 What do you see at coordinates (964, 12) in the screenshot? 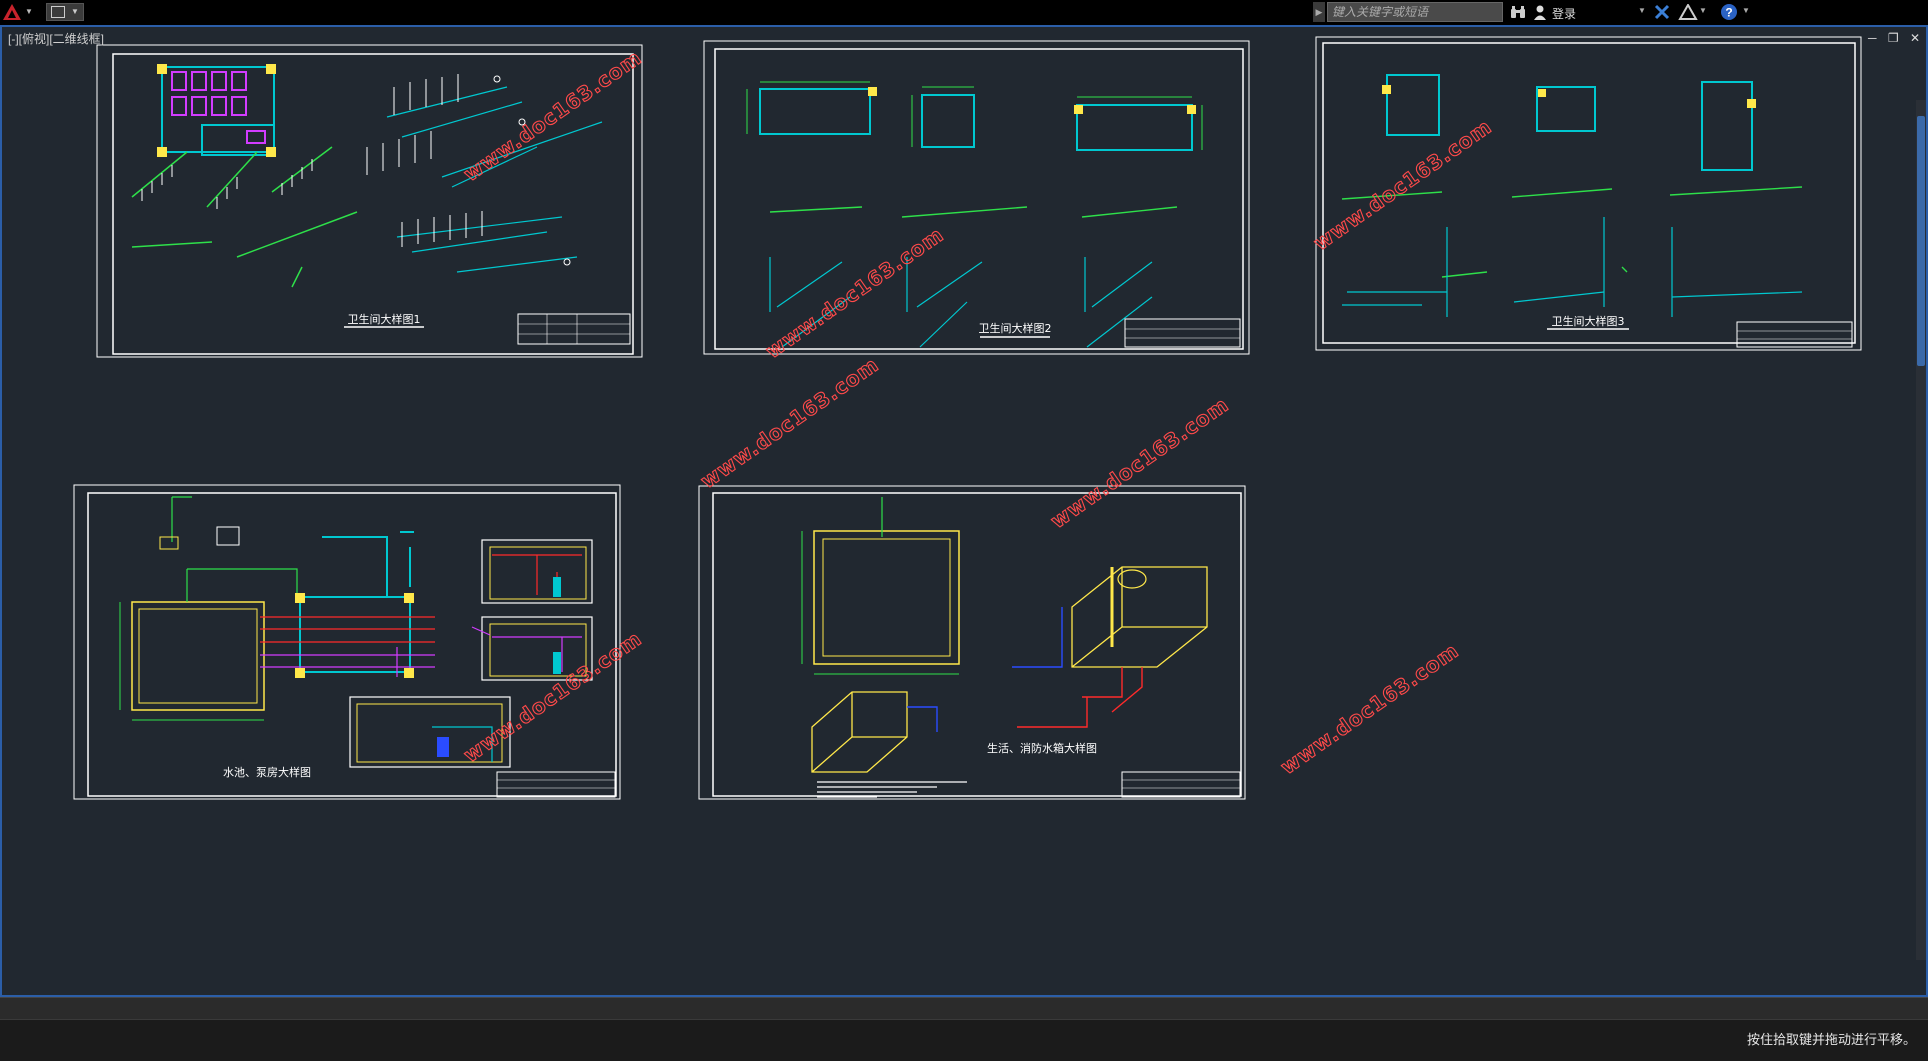
I see `title-bar: ▼ ▼ ▶ 登录 ▼ ▼ ? ▼` at bounding box center [964, 12].